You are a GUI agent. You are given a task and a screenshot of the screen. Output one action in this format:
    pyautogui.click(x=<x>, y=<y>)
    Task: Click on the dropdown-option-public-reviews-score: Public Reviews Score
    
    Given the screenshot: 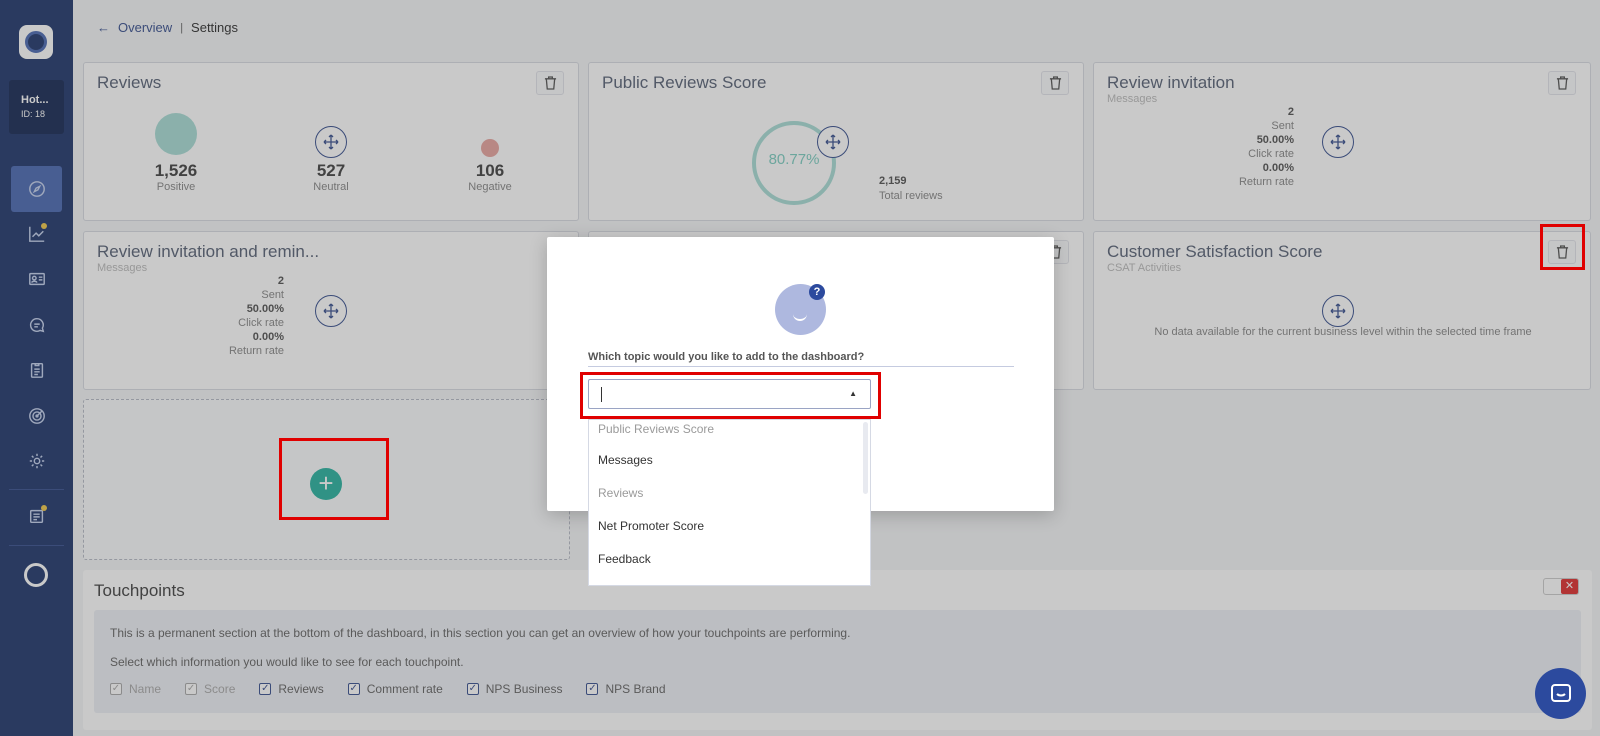 What is the action you would take?
    pyautogui.click(x=656, y=429)
    